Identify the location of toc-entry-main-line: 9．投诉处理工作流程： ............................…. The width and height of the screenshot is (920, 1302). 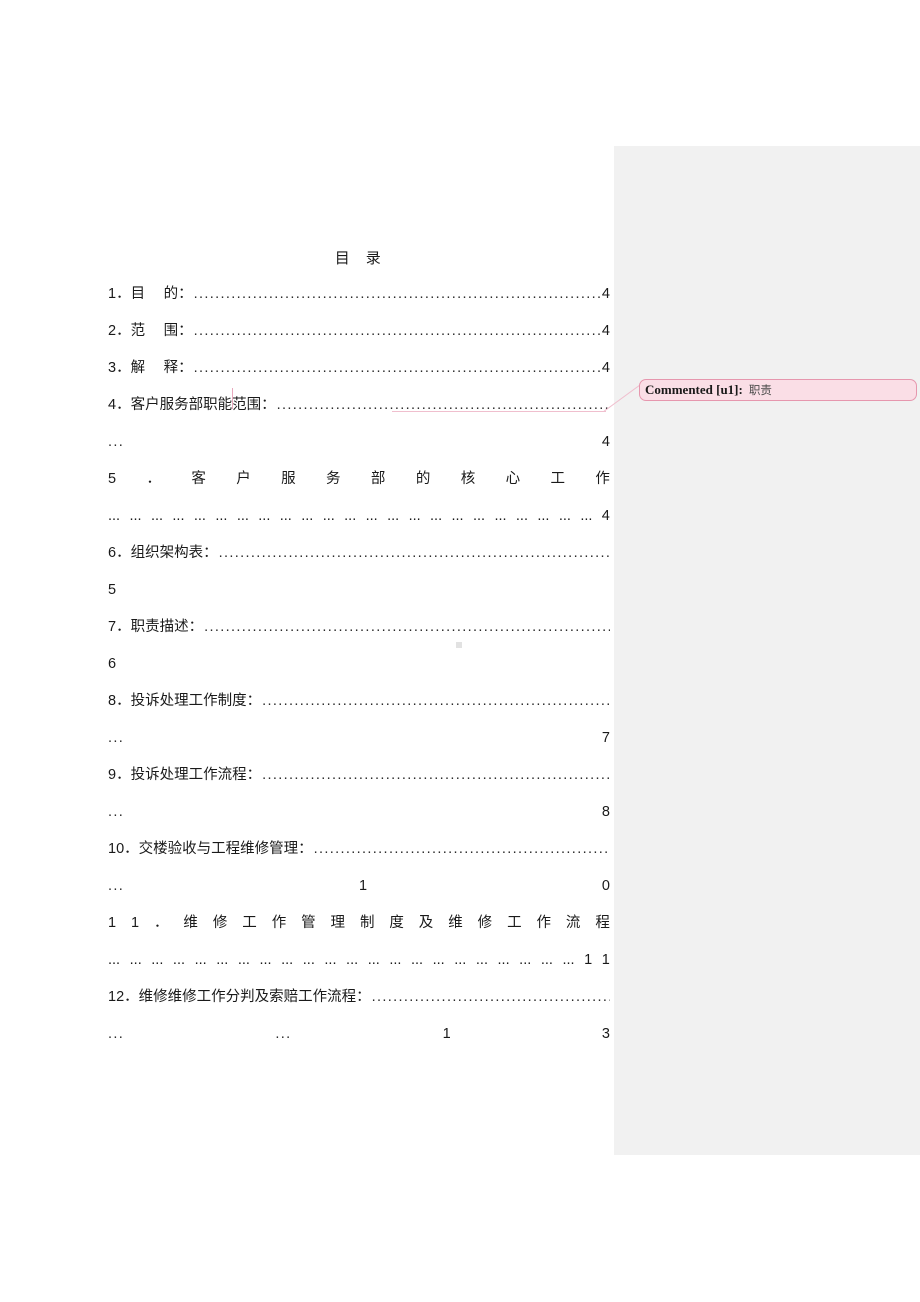
(359, 775).